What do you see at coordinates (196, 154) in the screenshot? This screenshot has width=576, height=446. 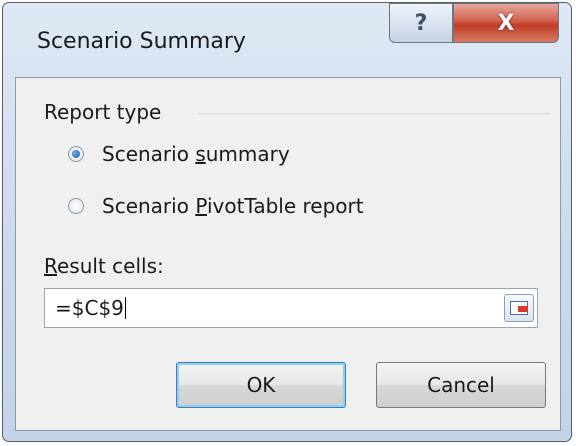 I see `radio-scenario-summary-label: Scenario summary` at bounding box center [196, 154].